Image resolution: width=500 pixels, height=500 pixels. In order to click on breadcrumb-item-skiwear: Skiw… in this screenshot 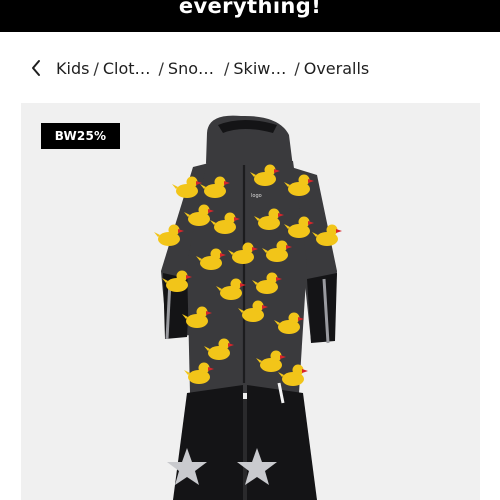, I will do `click(259, 68)`.